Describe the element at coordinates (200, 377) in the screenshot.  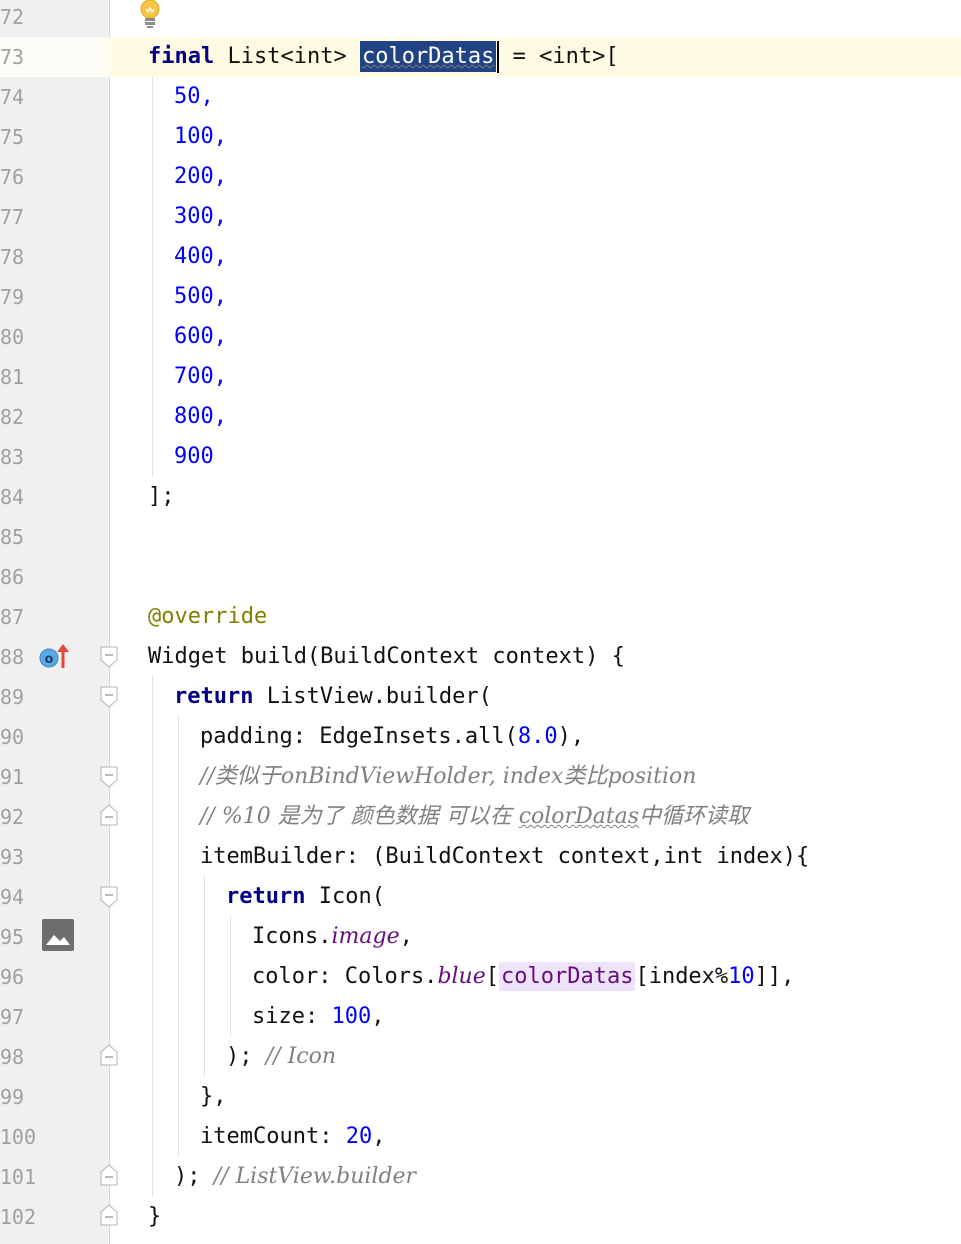
I see `code-text: 700,` at that location.